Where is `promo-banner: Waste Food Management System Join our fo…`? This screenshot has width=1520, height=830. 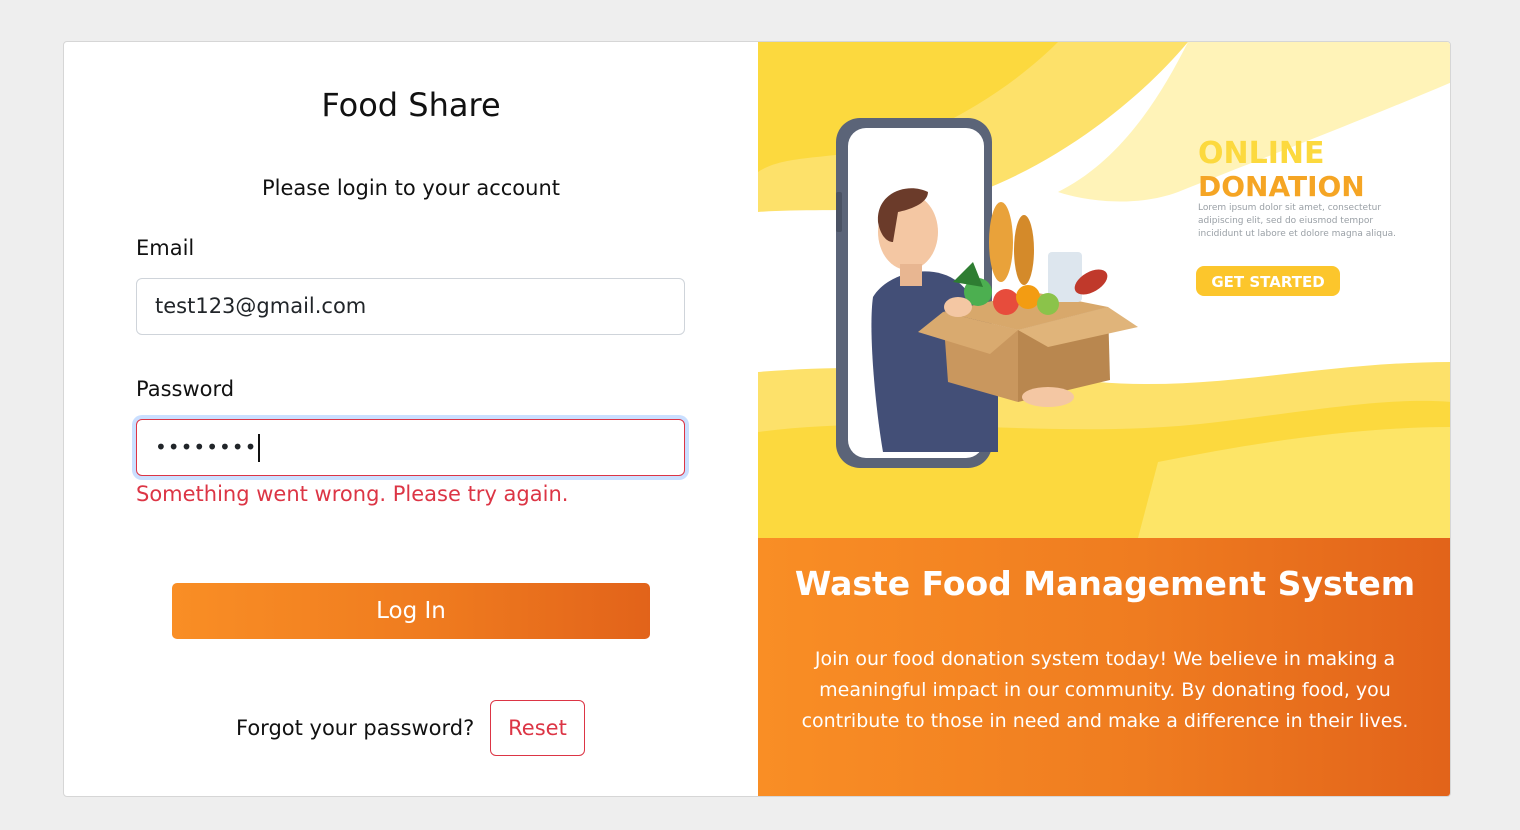 promo-banner: Waste Food Management System Join our fo… is located at coordinates (1104, 667).